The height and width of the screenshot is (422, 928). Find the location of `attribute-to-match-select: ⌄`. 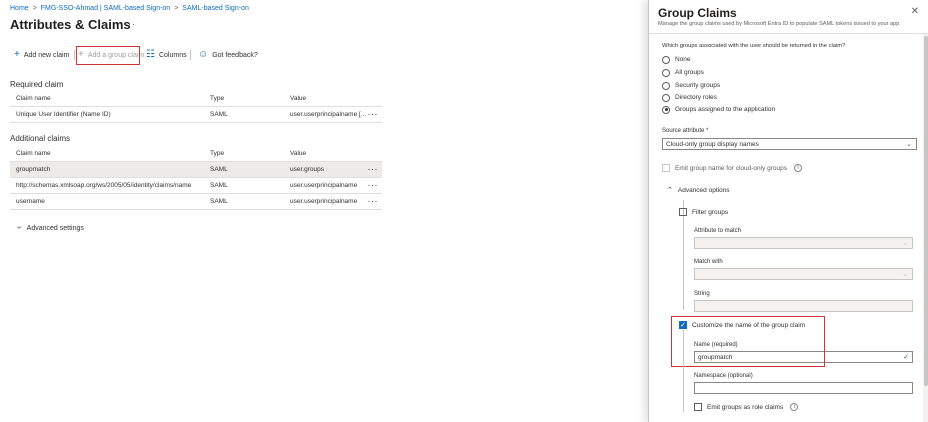

attribute-to-match-select: ⌄ is located at coordinates (803, 243).